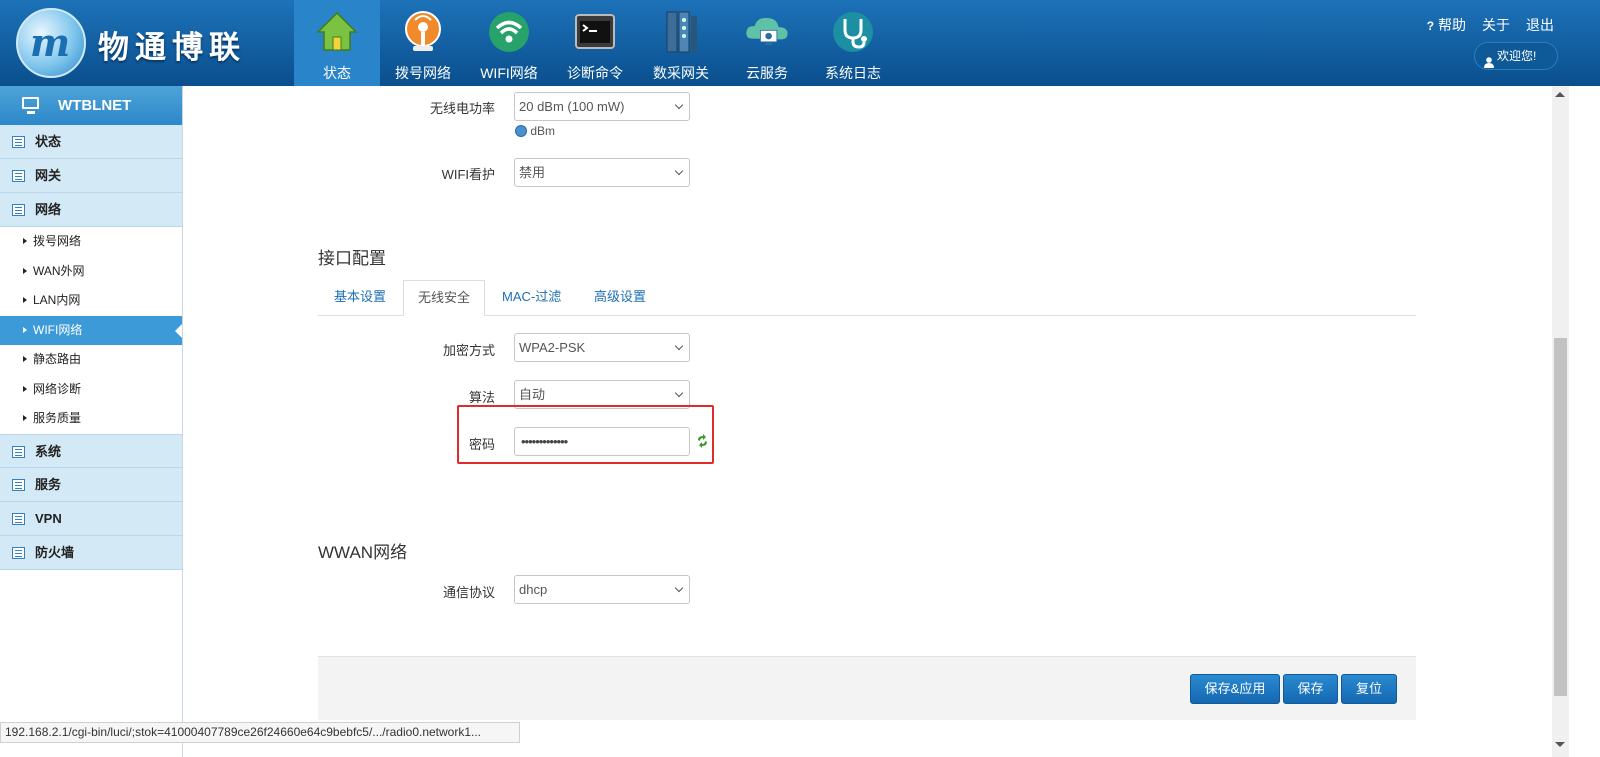  What do you see at coordinates (91, 552) in the screenshot?
I see `sidebar-cat-firewall: 防火墙` at bounding box center [91, 552].